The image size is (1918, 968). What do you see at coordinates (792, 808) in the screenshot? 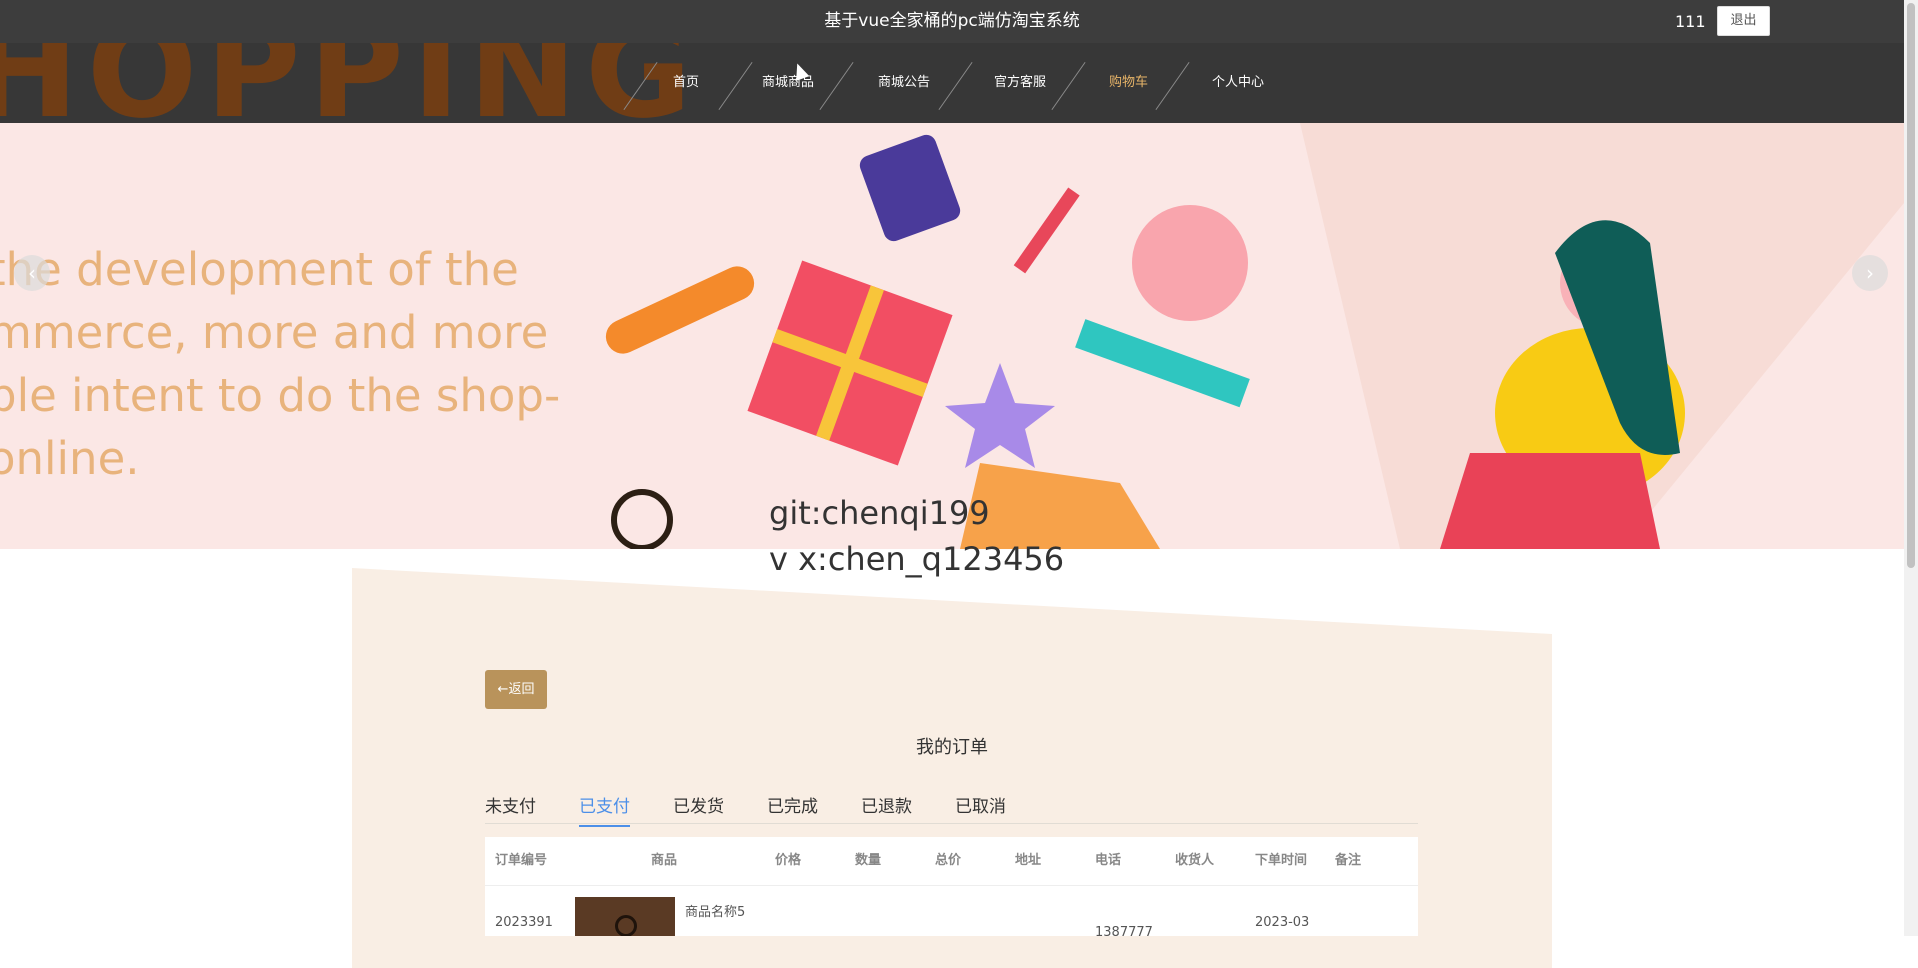
I see `tab-completed: 已完成` at bounding box center [792, 808].